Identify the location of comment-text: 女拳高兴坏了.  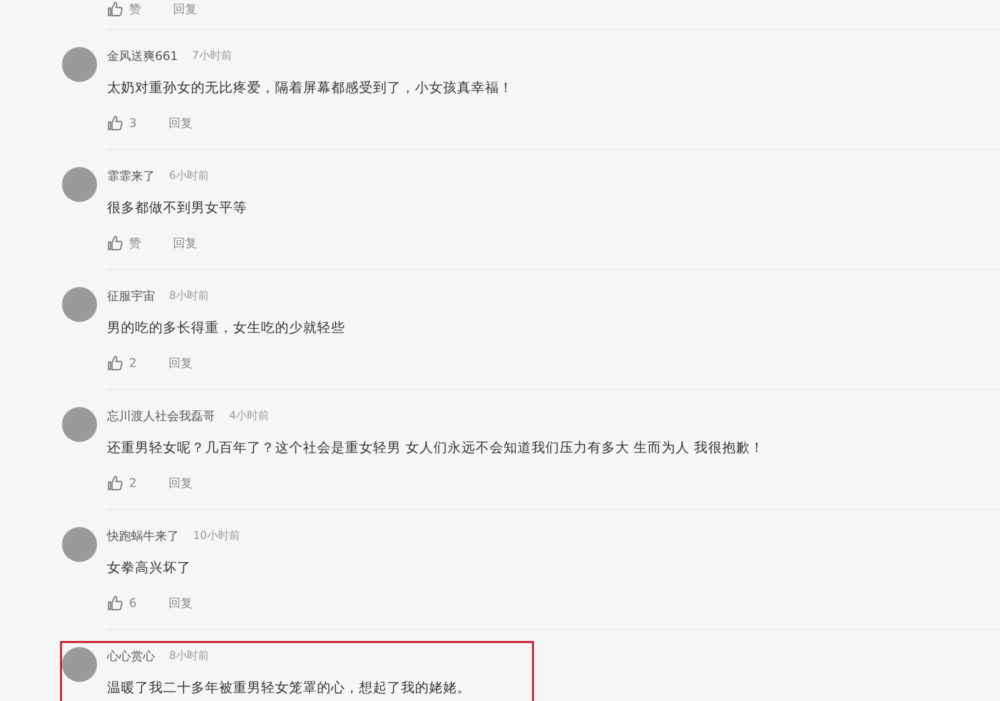
(149, 568).